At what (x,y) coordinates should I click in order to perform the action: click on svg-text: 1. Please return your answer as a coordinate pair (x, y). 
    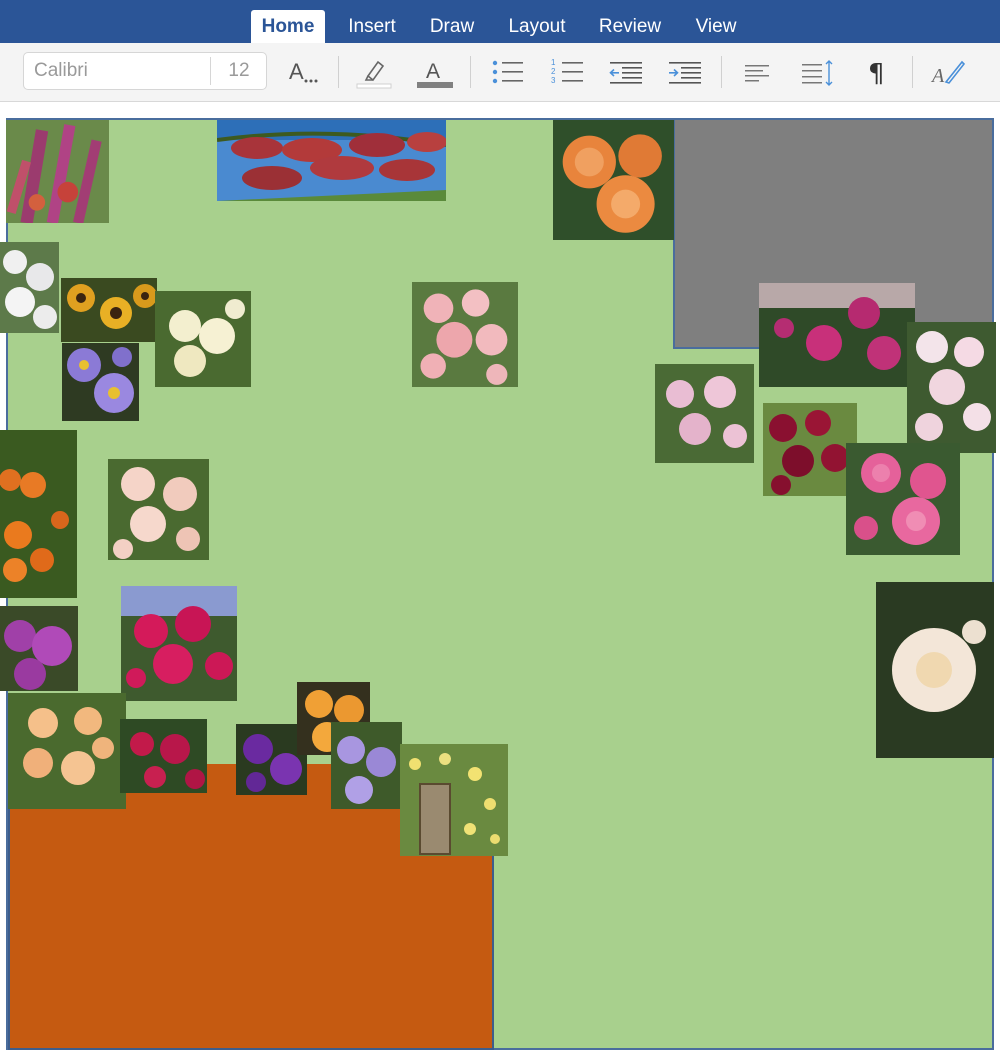
    Looking at the image, I should click on (553, 62).